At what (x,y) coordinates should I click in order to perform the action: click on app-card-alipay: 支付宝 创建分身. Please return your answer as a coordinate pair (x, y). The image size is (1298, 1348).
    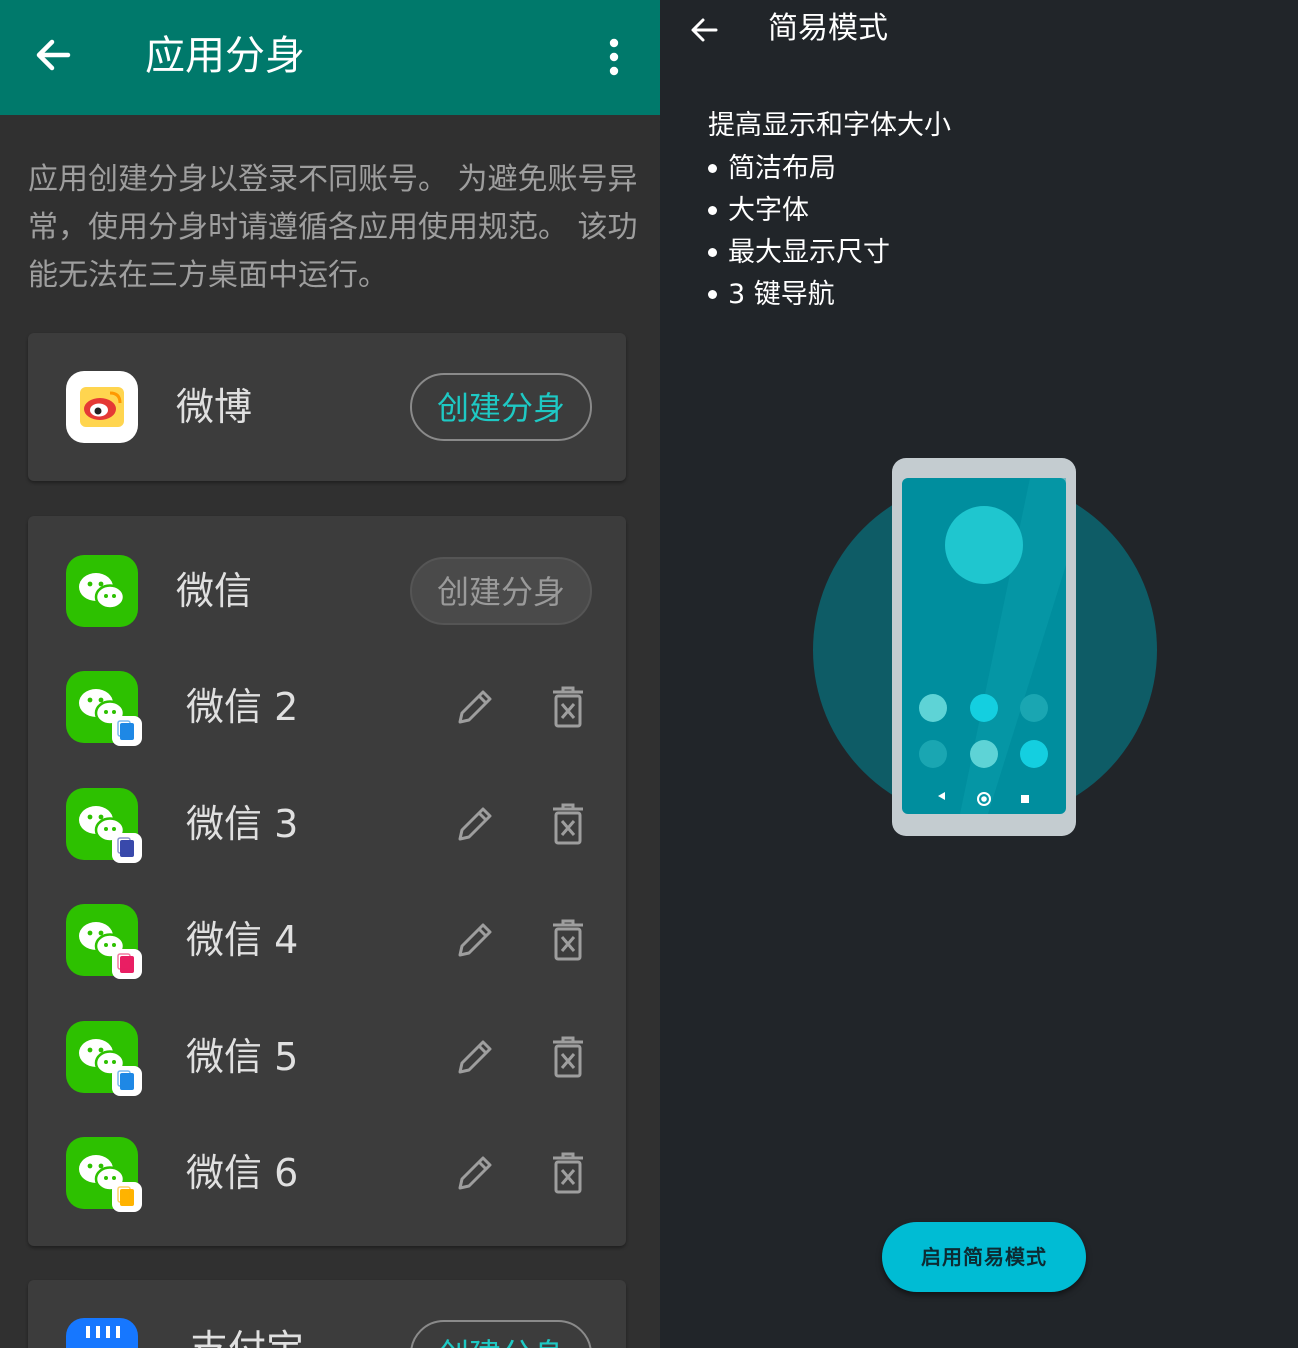
    Looking at the image, I should click on (327, 1314).